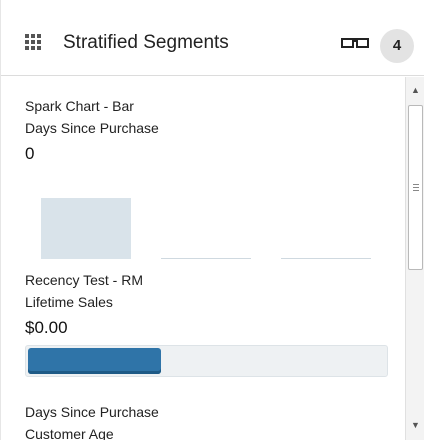 The height and width of the screenshot is (440, 424). Describe the element at coordinates (95, 361) in the screenshot. I see `progress-bar-fill` at that location.